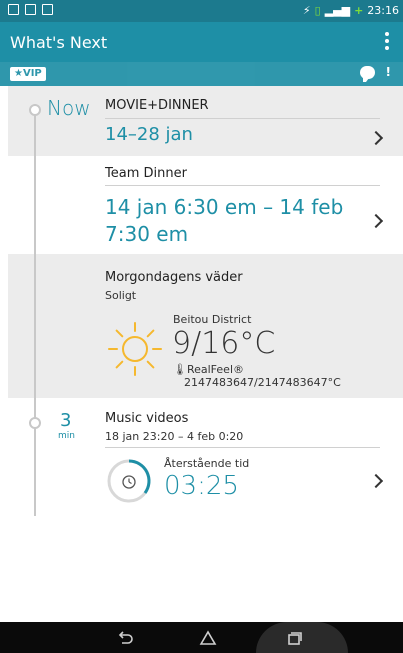 Image resolution: width=403 pixels, height=653 pixels. Describe the element at coordinates (28, 74) in the screenshot. I see `vip-badge: ★VIP` at that location.